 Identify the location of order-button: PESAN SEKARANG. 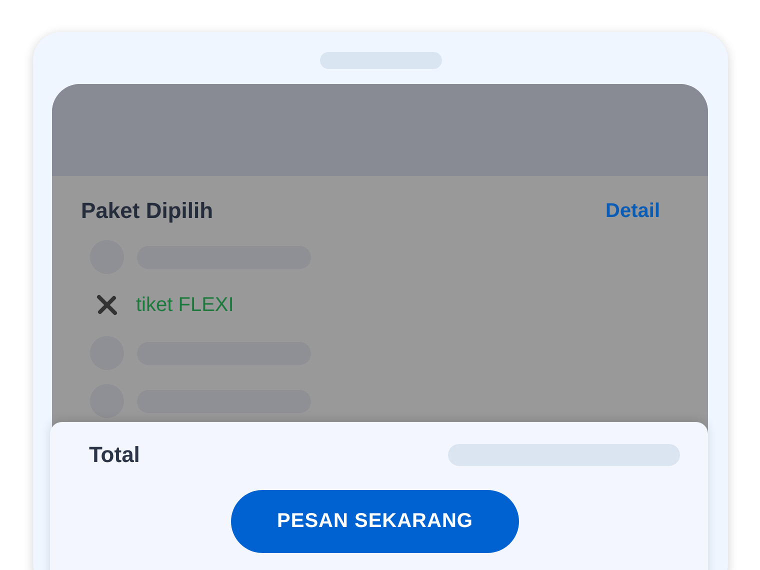
(375, 521).